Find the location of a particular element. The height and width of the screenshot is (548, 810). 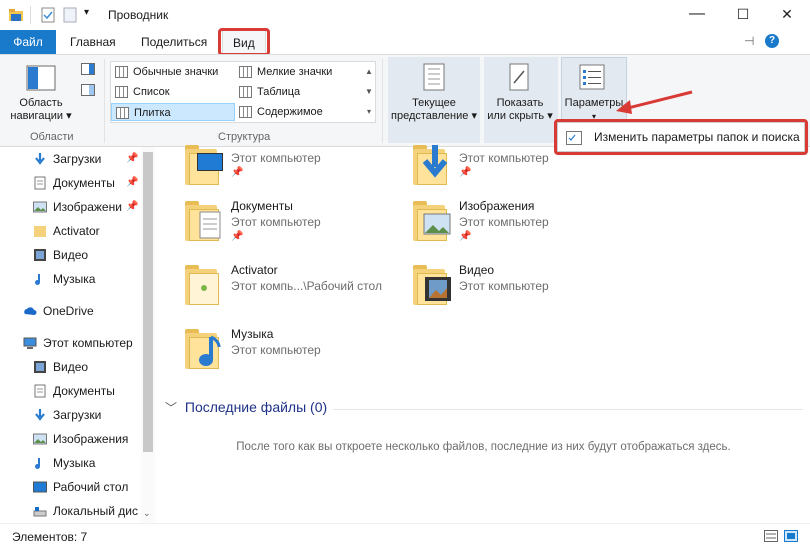

nav-pane-label-1: Область is located at coordinates (41, 103).